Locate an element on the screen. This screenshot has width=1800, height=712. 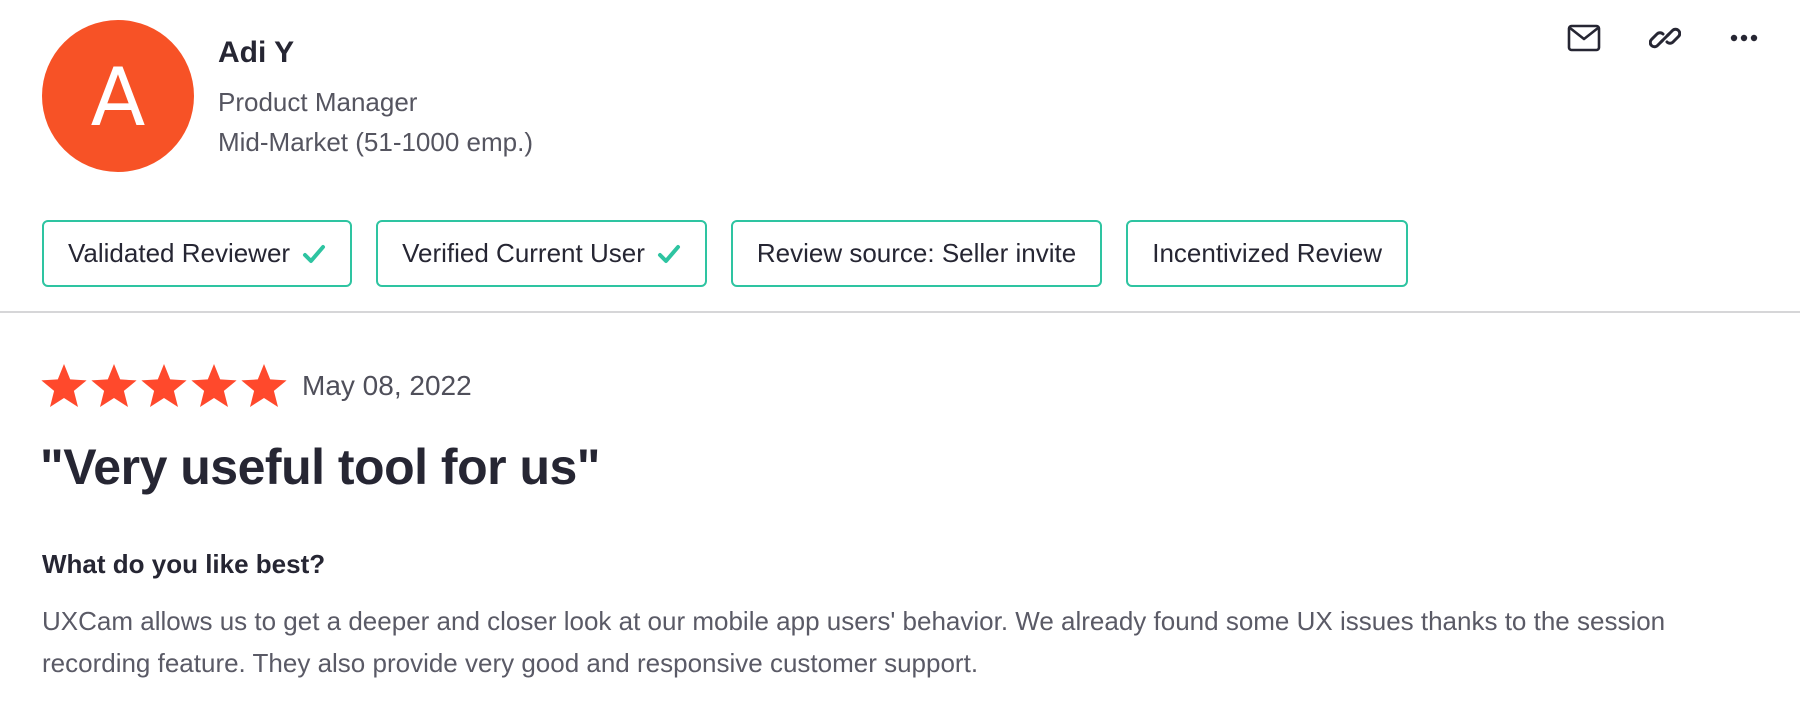
divider is located at coordinates (900, 312).